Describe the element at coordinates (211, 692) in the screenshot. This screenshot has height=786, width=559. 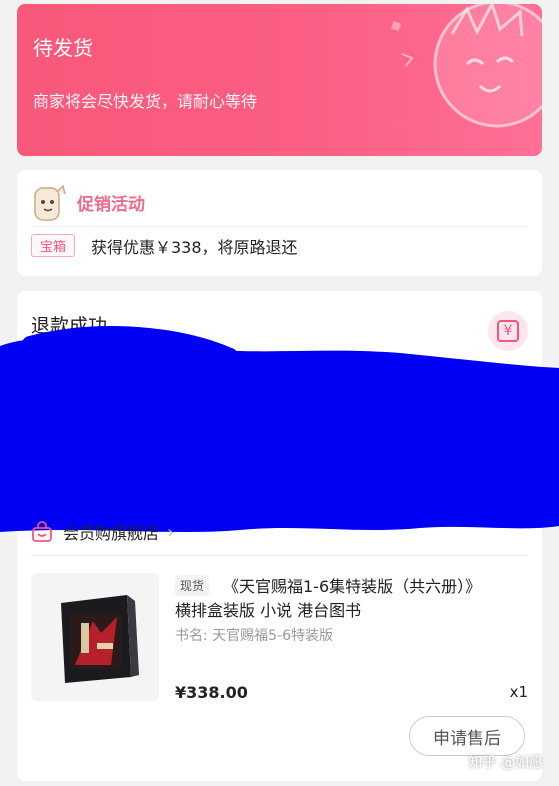
I see `product-price: ¥338.00` at that location.